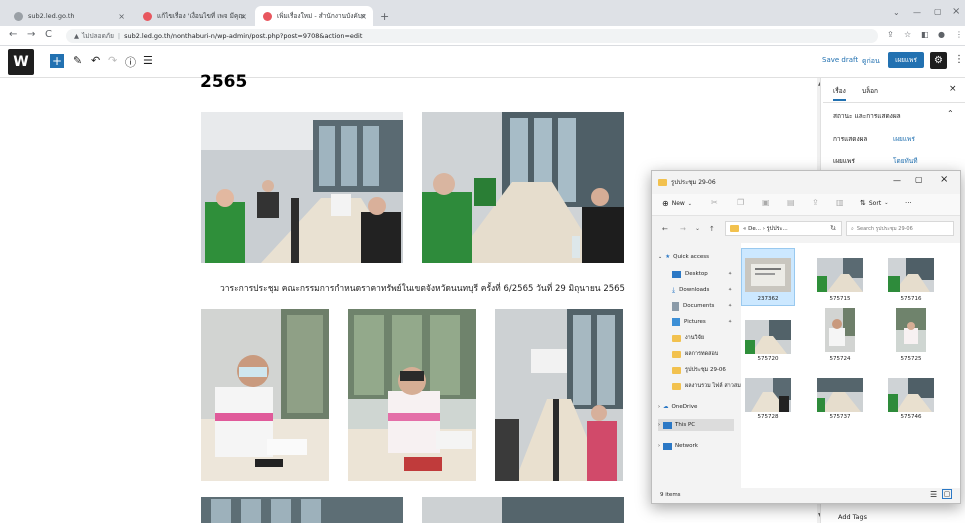 This screenshot has height=523, width=965. What do you see at coordinates (908, 203) in the screenshot?
I see `more-options-icon: ···` at bounding box center [908, 203].